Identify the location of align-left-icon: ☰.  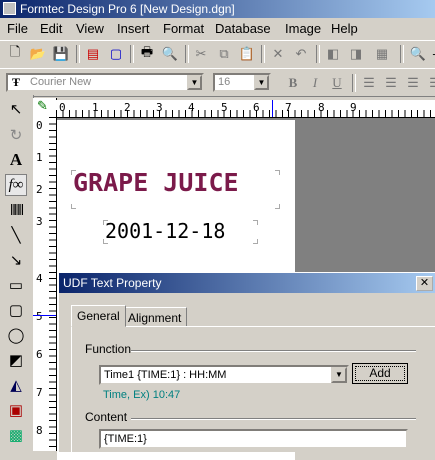
(369, 83).